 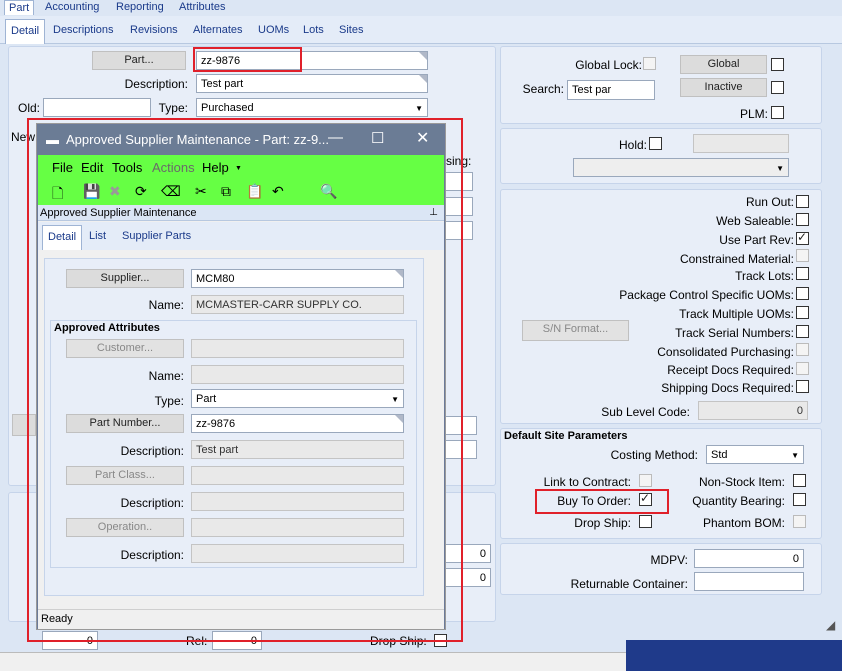 I want to click on track-serial-numbers-label: Track Serial Numbers:, so click(x=734, y=333).